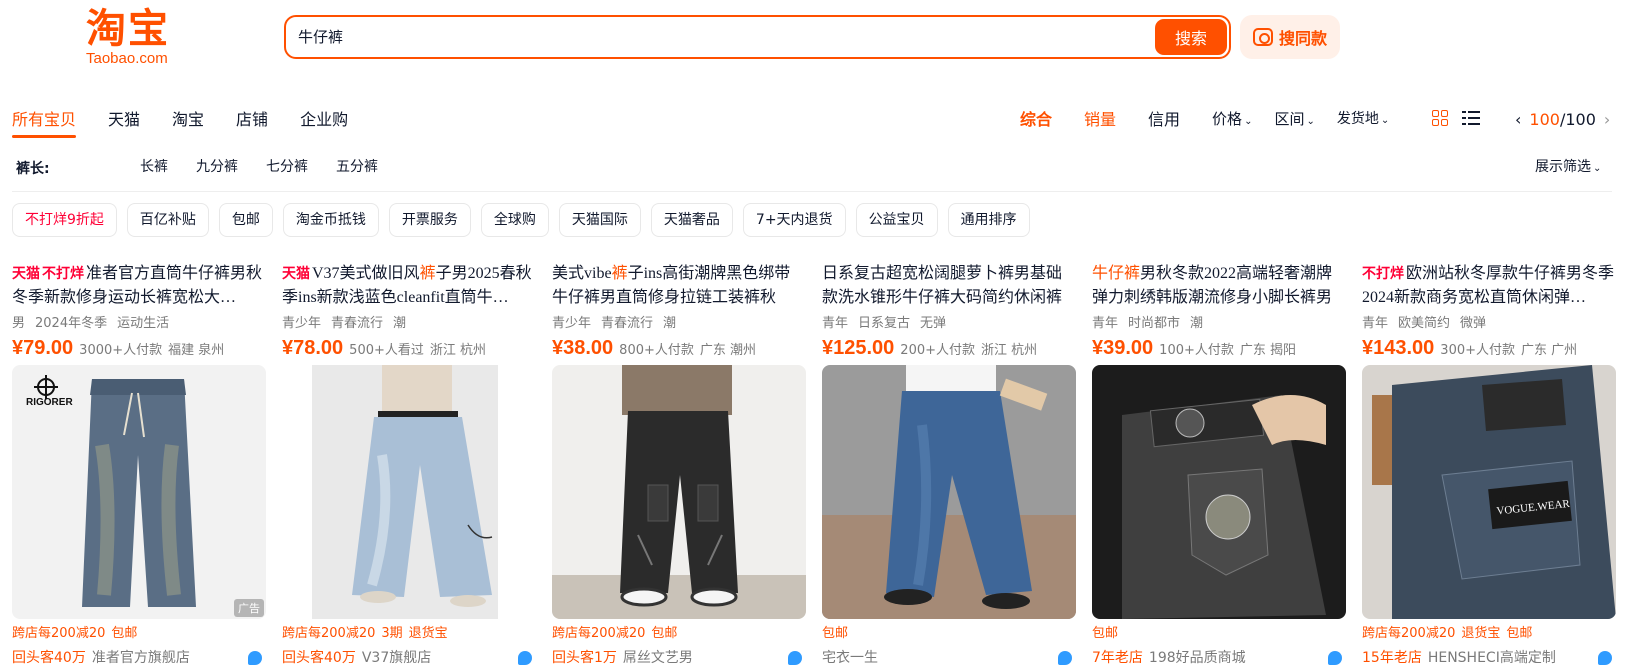  I want to click on logo-mark: 淘宝, so click(128, 29).